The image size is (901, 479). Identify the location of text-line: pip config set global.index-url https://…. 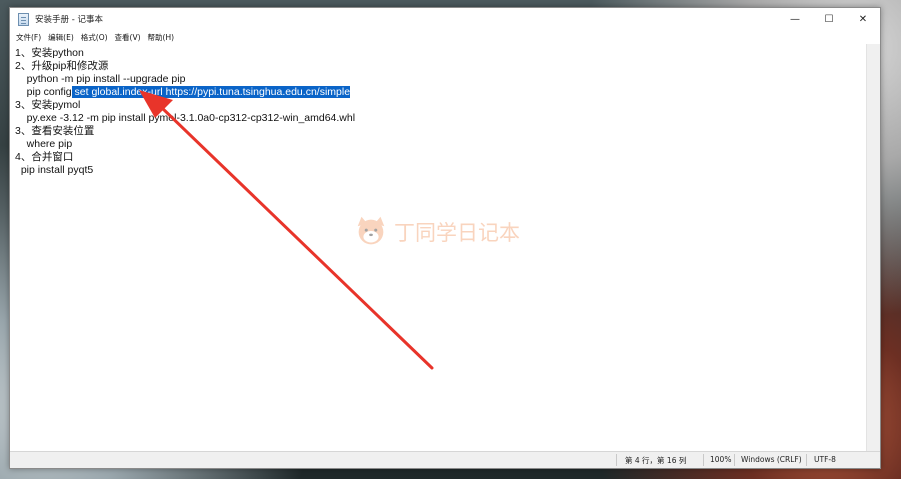
(183, 92).